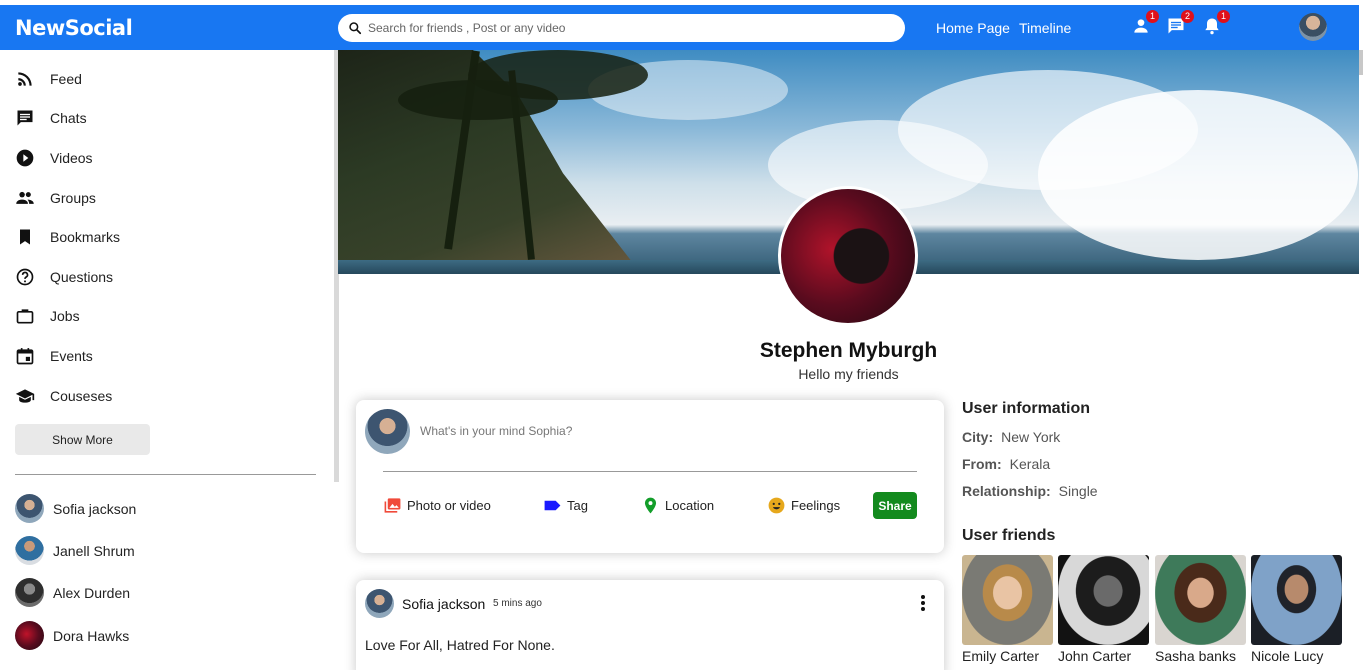 The width and height of the screenshot is (1363, 670). I want to click on sidebar-item-groups: Groups, so click(55, 198).